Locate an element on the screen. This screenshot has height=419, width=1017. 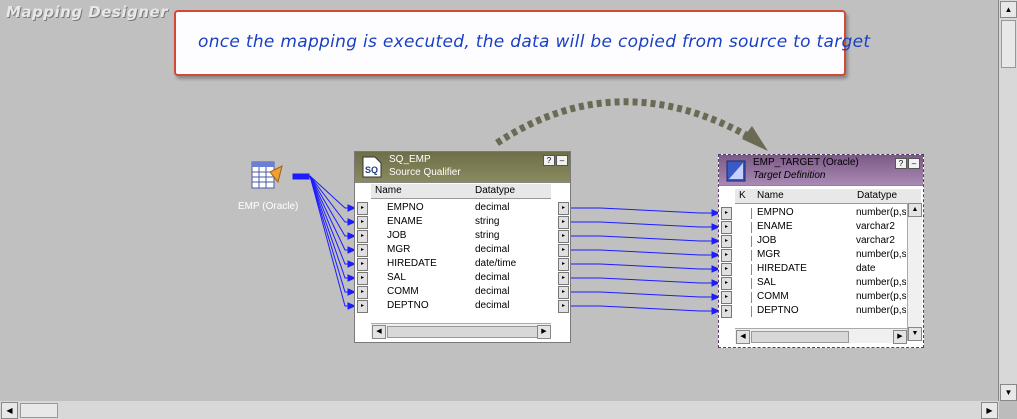
source-links is located at coordinates (324, 241).